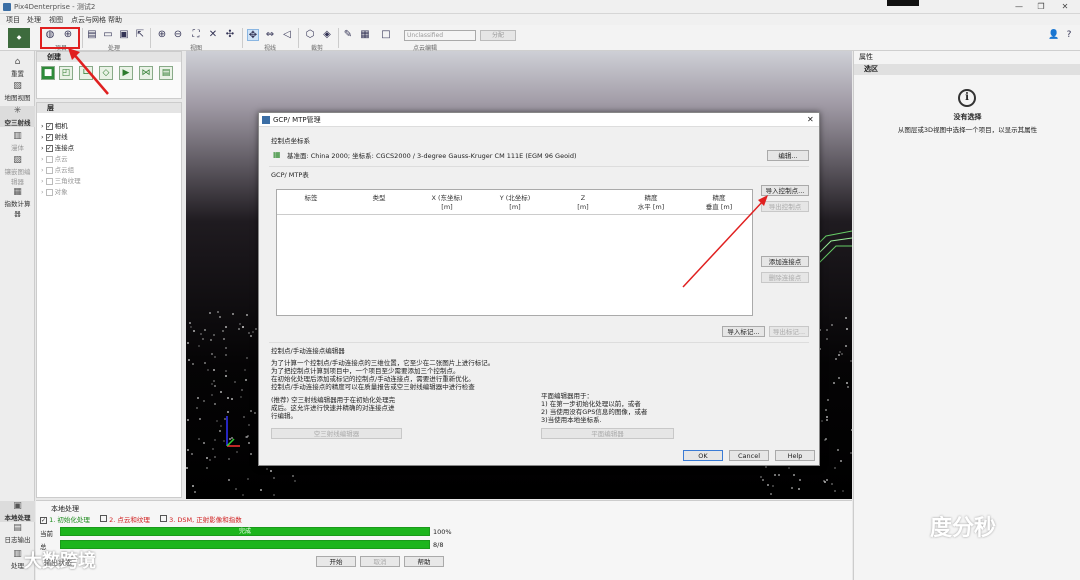  What do you see at coordinates (963, 528) in the screenshot?
I see `watermark-right: 度分秒` at bounding box center [963, 528].